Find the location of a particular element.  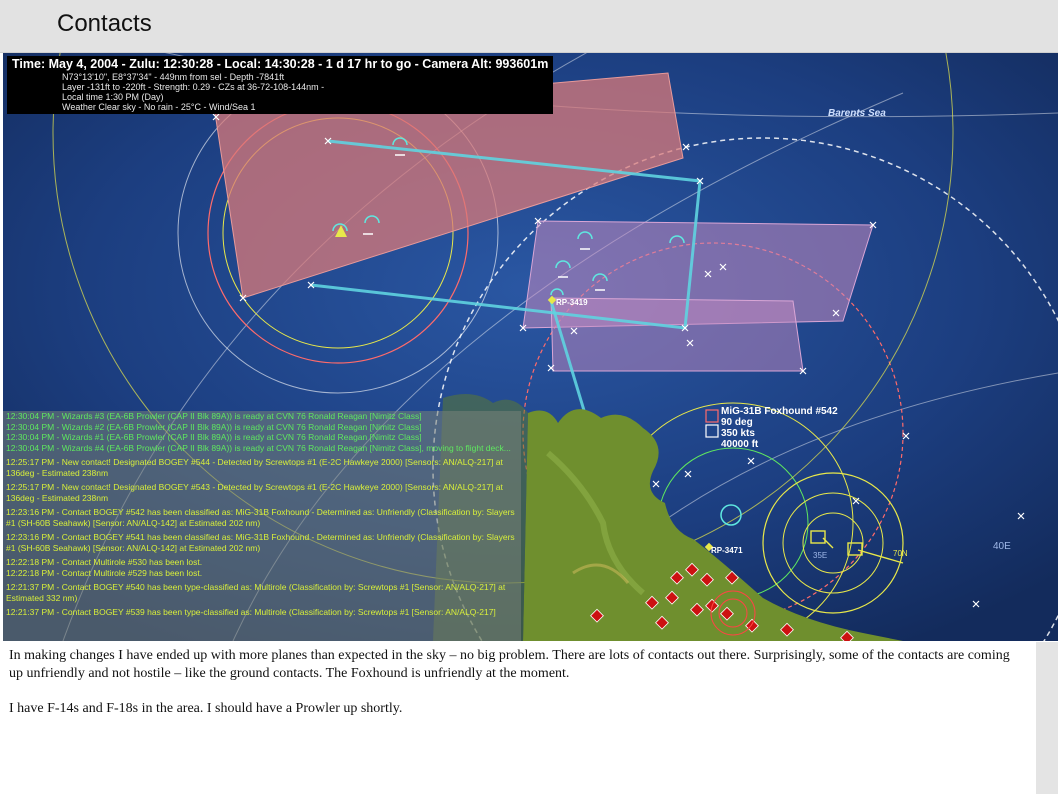

page-title: Contacts is located at coordinates (104, 23).